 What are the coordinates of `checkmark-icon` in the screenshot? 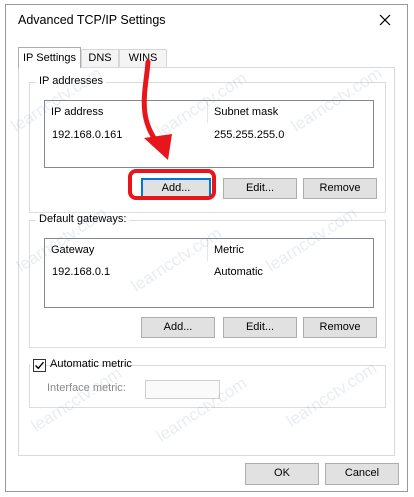 It's located at (40, 365).